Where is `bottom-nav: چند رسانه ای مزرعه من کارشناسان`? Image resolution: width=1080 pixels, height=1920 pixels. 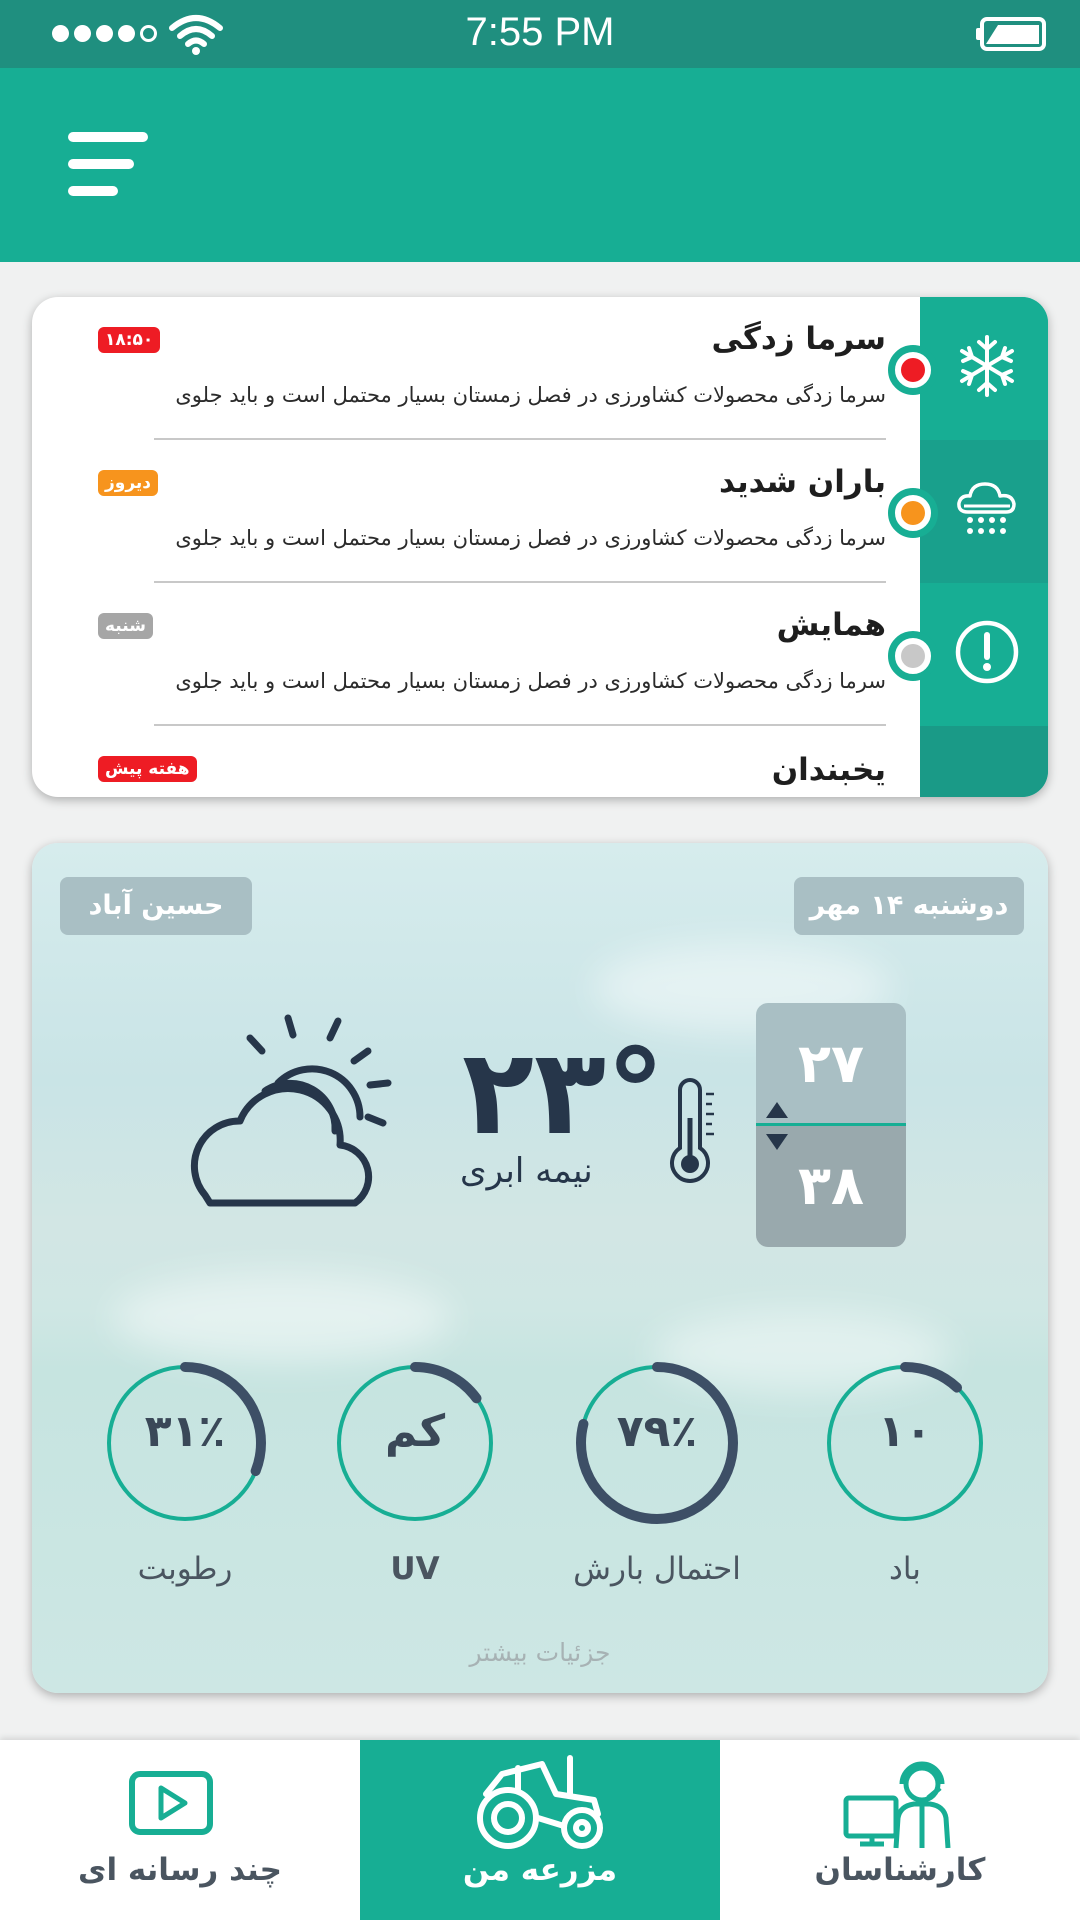
bottom-nav: چند رسانه ای مزرعه من کارشناسان is located at coordinates (540, 1830).